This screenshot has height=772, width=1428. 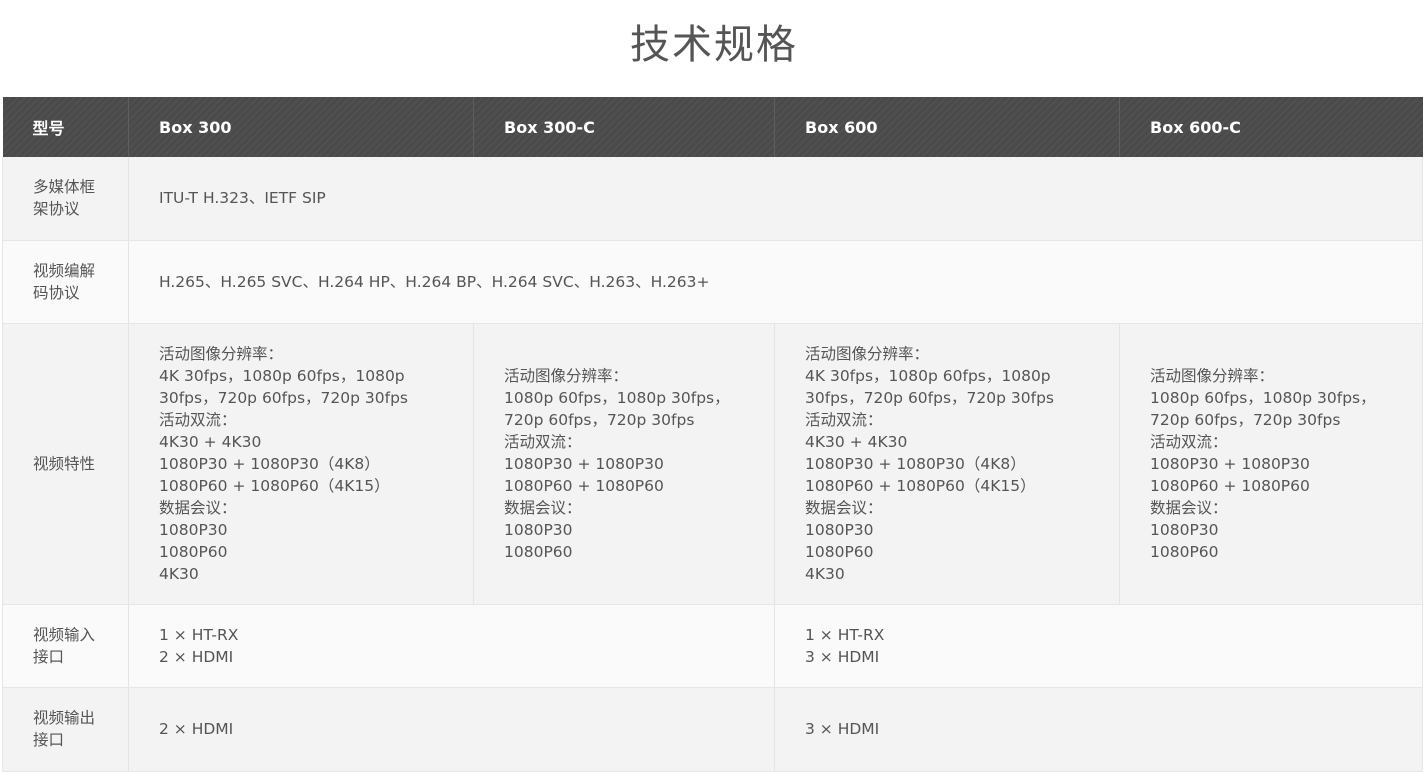 What do you see at coordinates (65, 282) in the screenshot?
I see `row-label: 视频编解码协议` at bounding box center [65, 282].